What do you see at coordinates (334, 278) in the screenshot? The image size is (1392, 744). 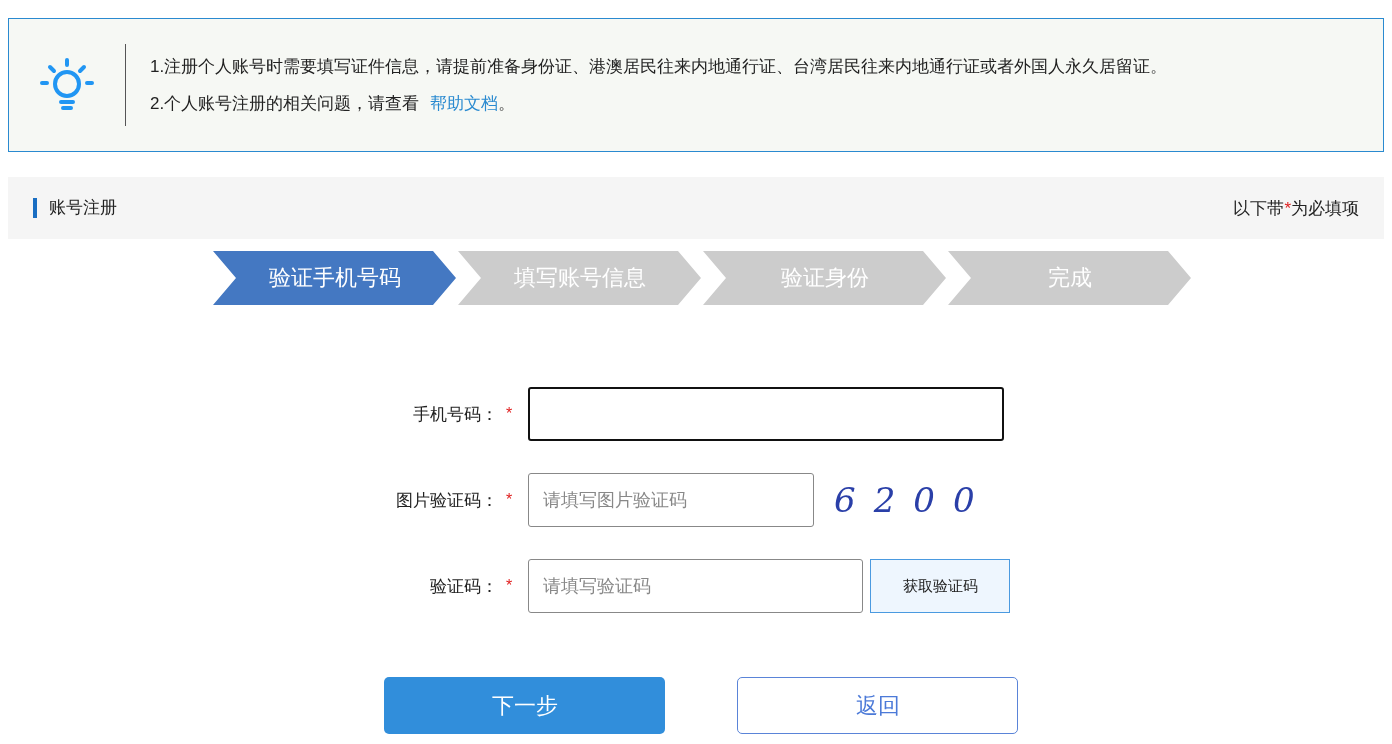 I see `step-indicator: 验证手机号码` at bounding box center [334, 278].